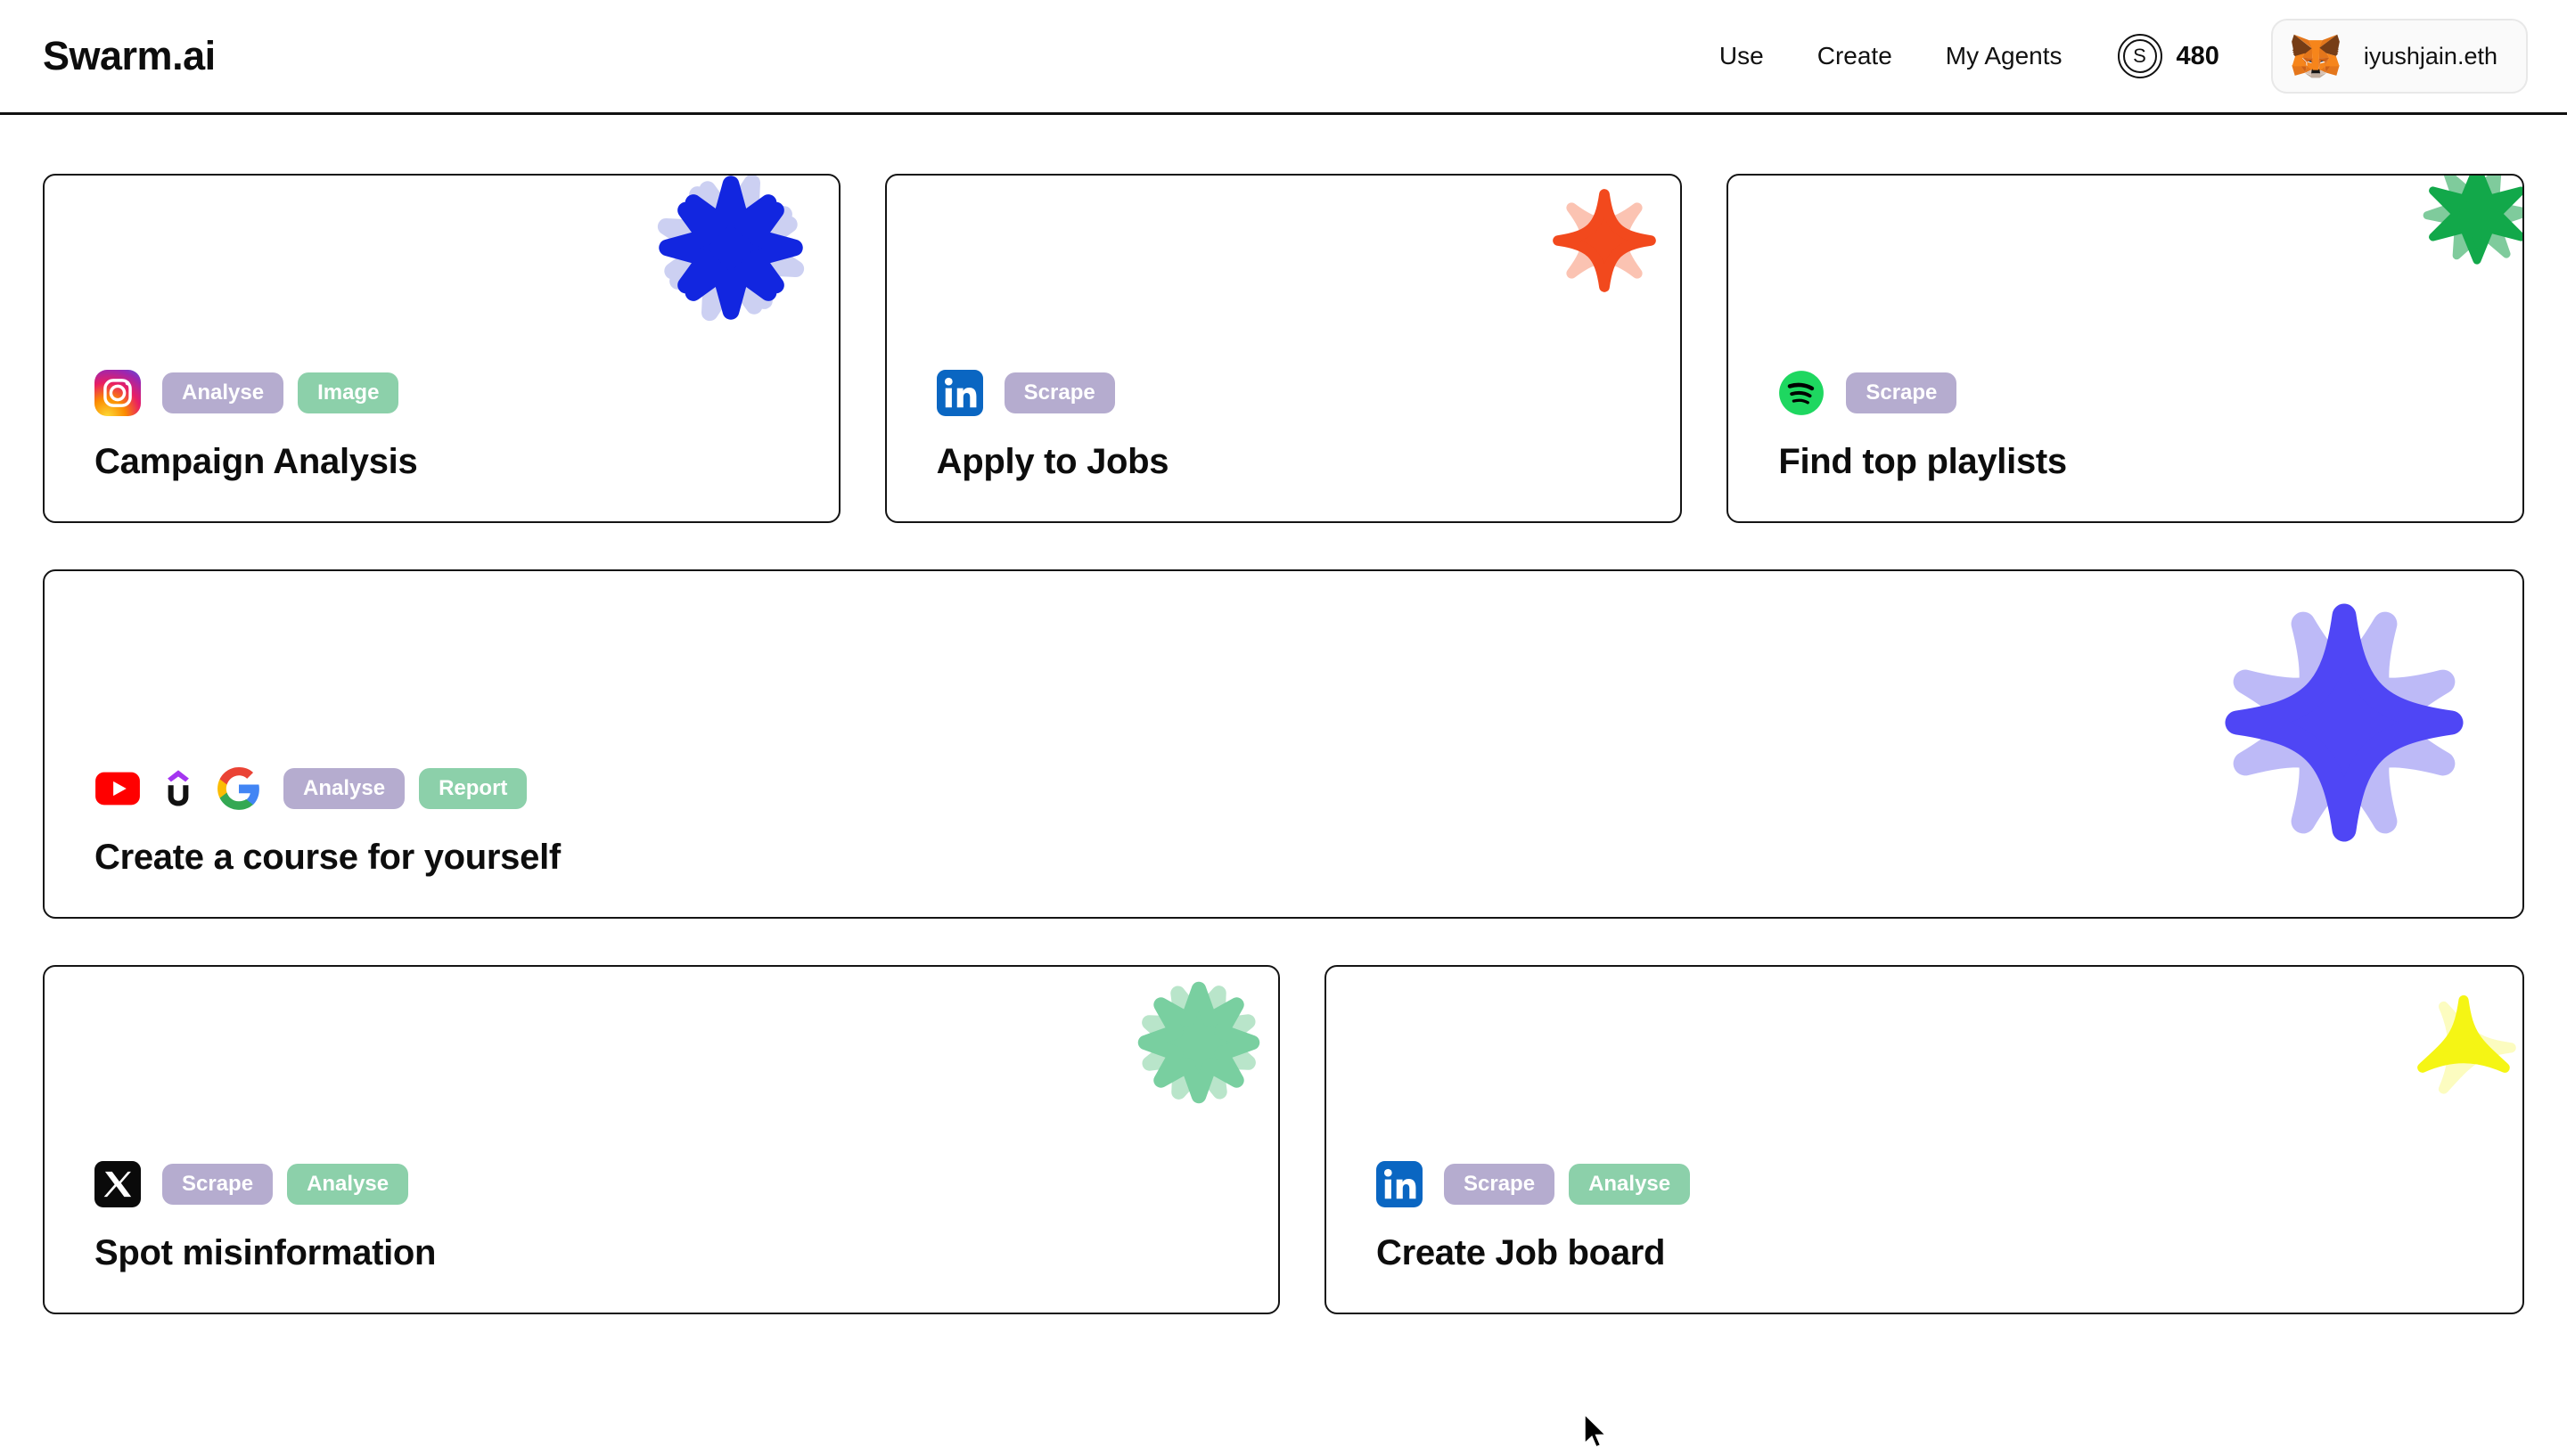 The width and height of the screenshot is (2567, 1456). Describe the element at coordinates (1521, 1252) in the screenshot. I see `card-title: Create Job board` at that location.